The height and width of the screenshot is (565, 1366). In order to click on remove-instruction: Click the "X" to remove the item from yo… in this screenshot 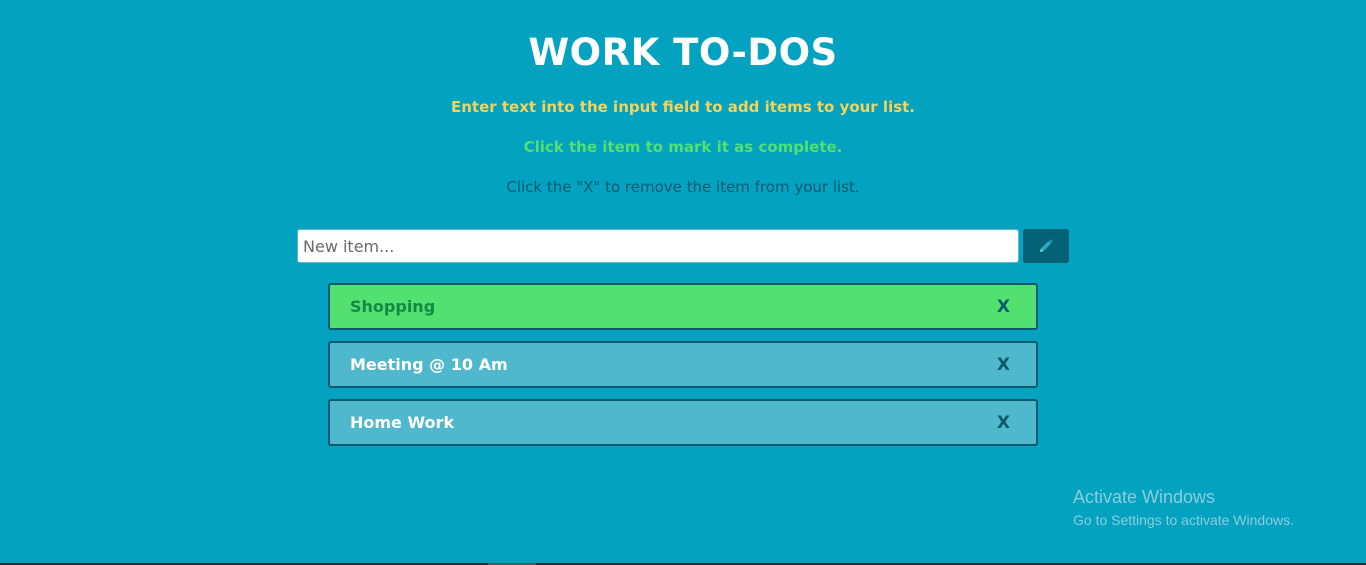, I will do `click(683, 187)`.